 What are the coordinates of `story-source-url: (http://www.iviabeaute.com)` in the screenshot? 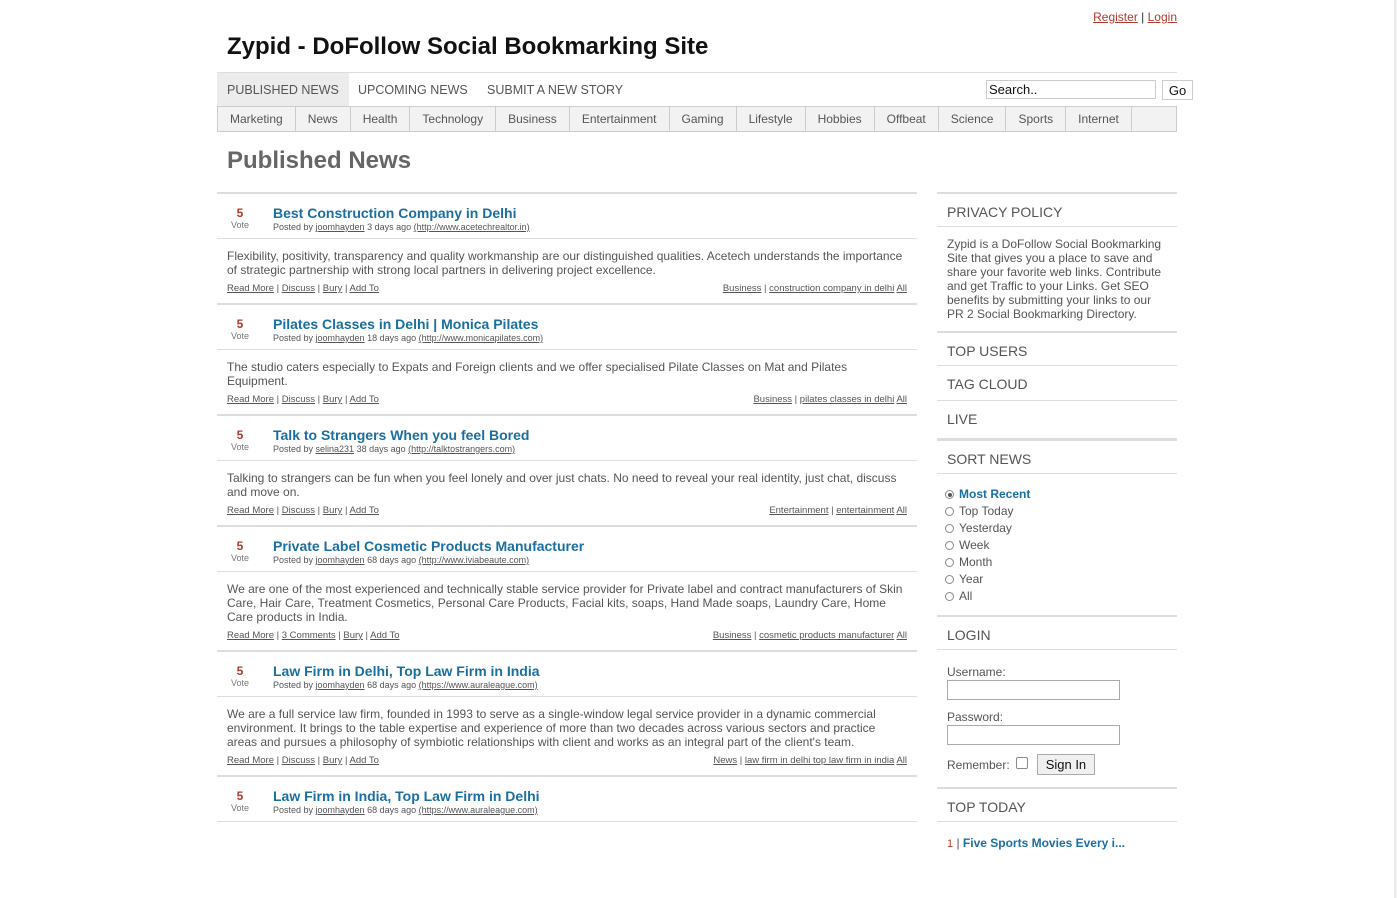 It's located at (474, 560).